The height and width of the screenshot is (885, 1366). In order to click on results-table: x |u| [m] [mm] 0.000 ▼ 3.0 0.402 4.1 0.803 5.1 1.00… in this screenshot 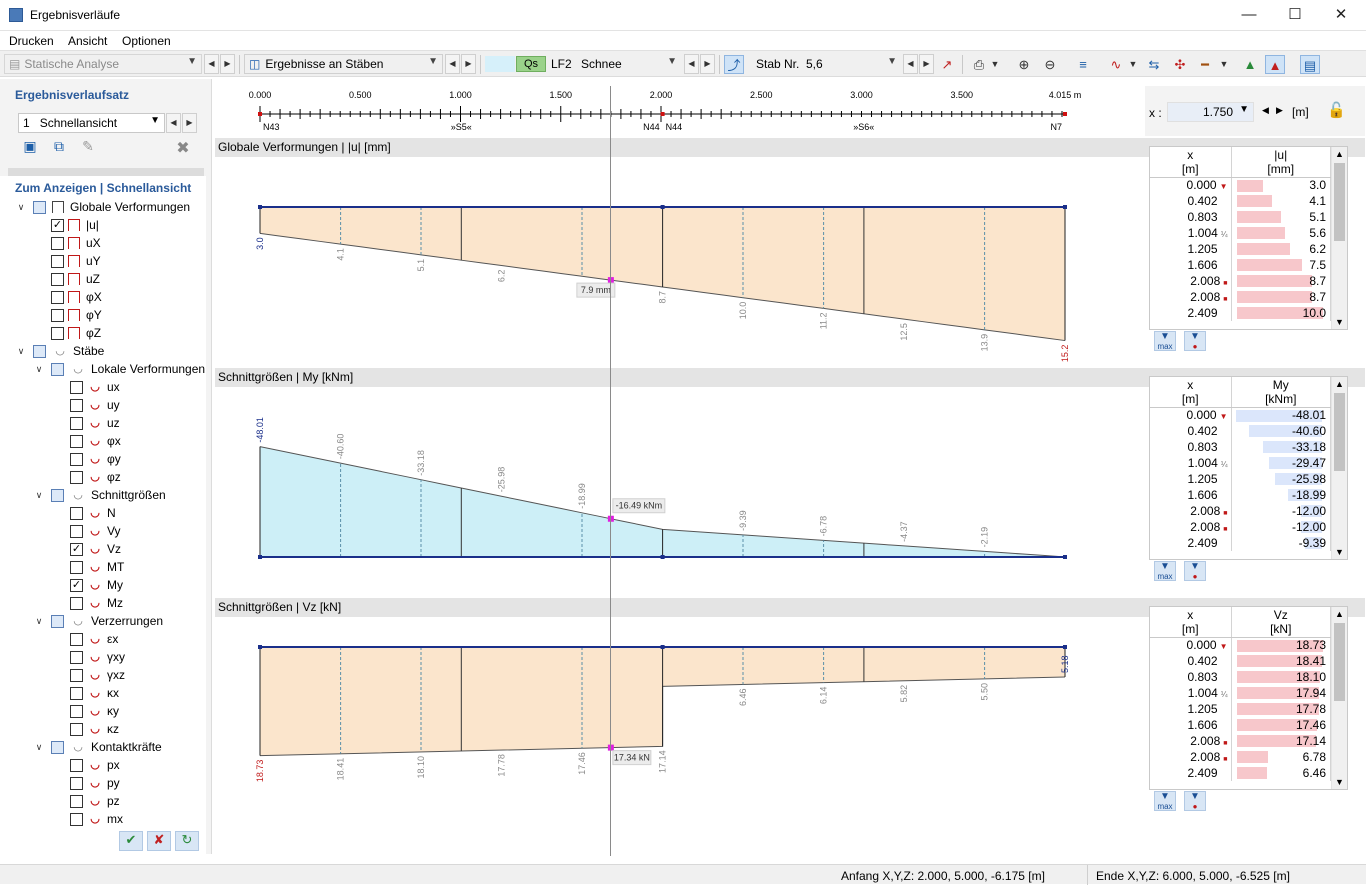, I will do `click(1248, 248)`.